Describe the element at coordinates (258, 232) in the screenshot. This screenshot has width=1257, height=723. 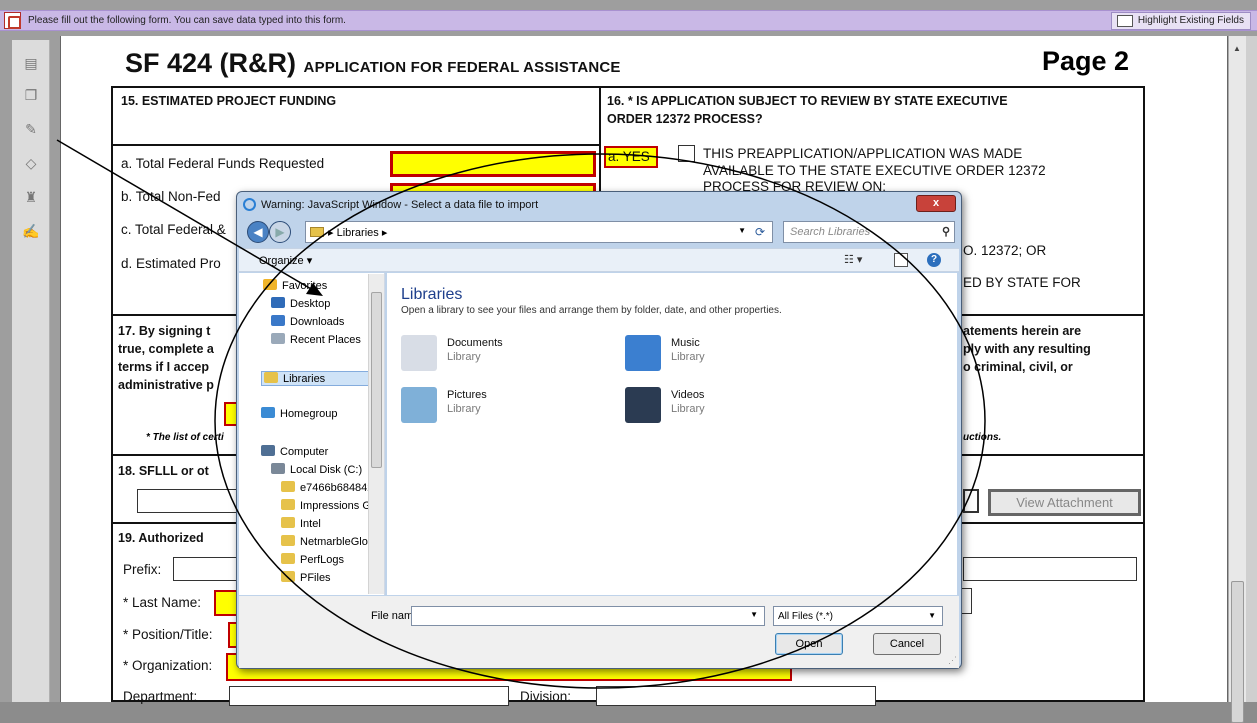
I see `back-arrow-icon: ◀` at that location.